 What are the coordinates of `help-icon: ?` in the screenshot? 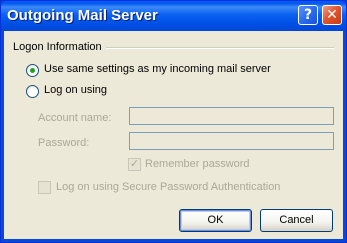 It's located at (308, 15).